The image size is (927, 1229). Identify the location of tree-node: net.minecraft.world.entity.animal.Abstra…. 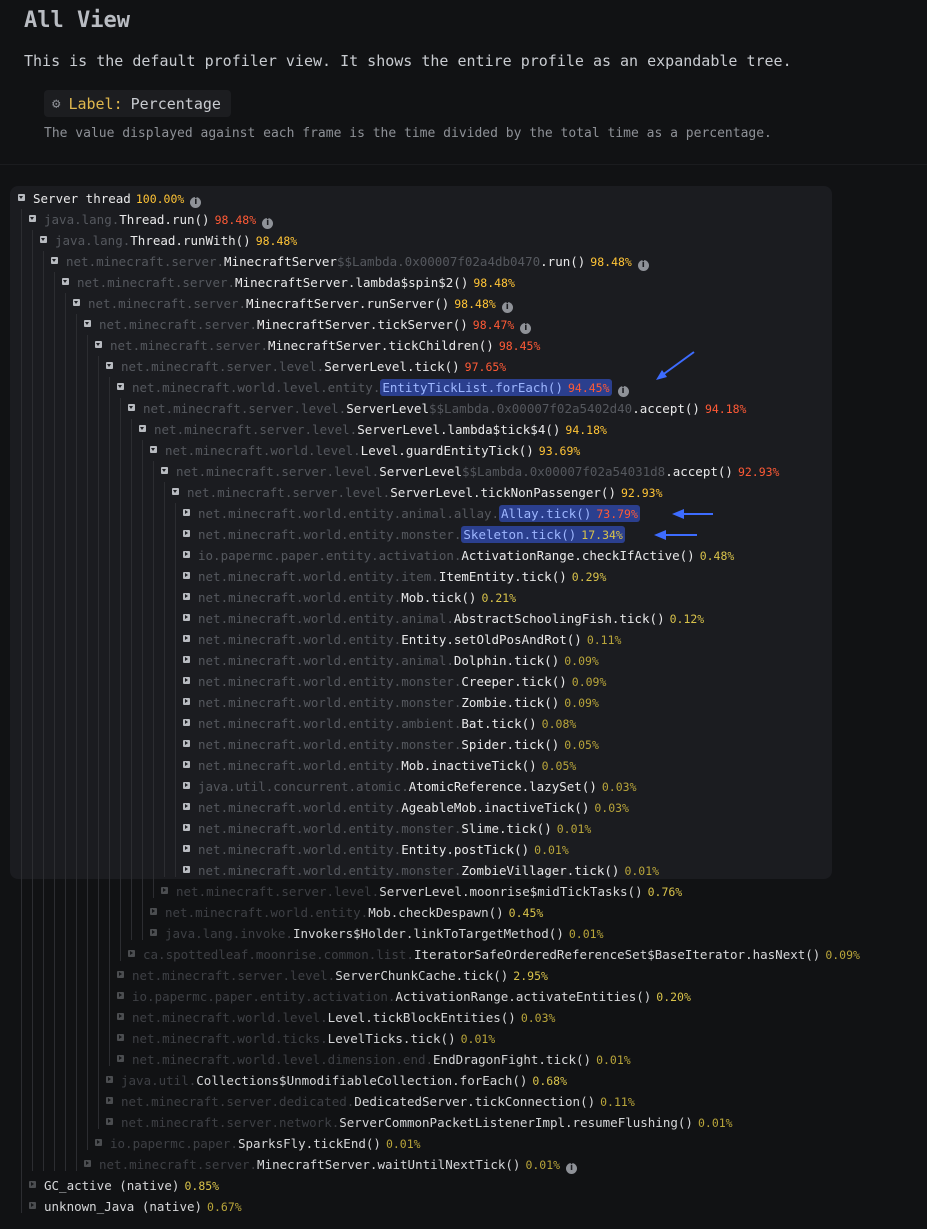
(443, 618).